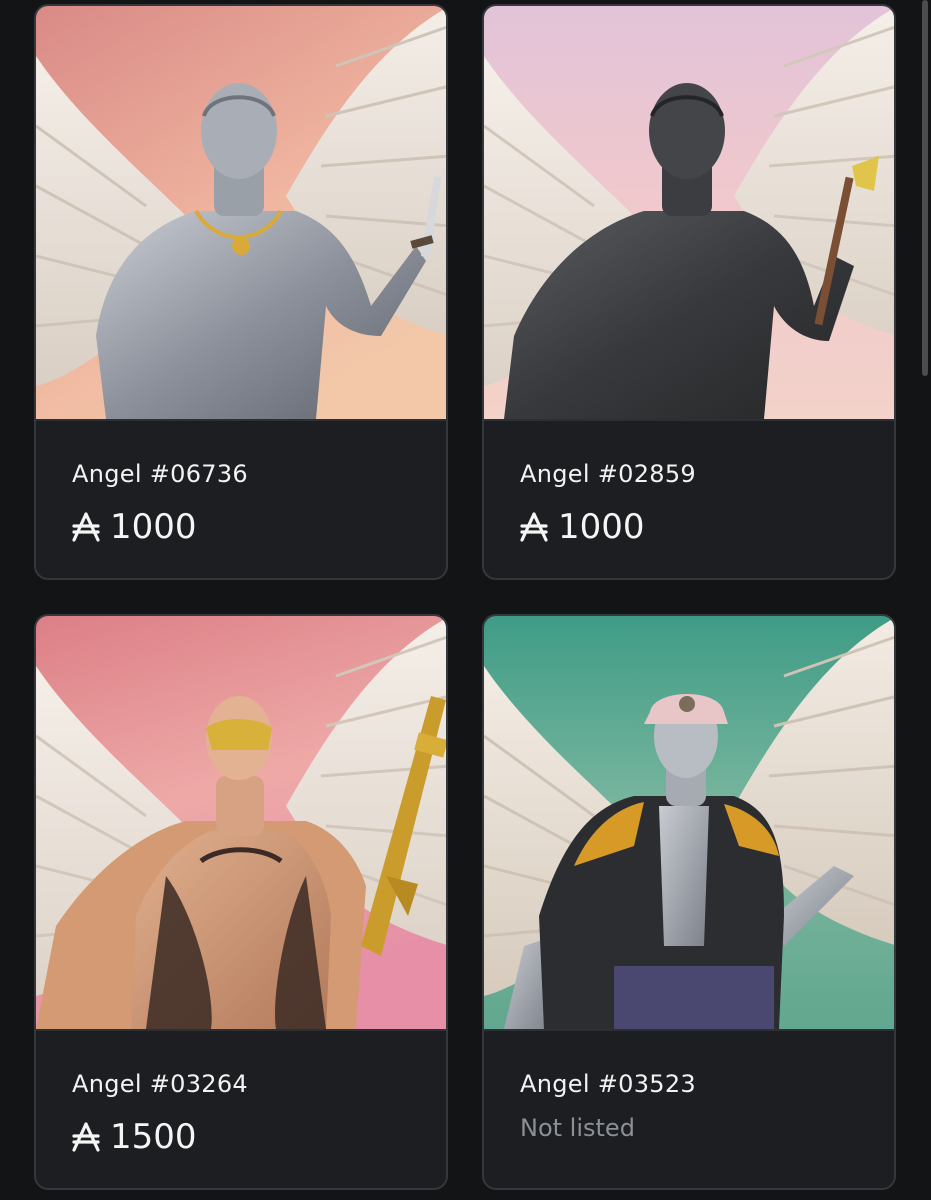 The width and height of the screenshot is (931, 1200). I want to click on nft-name: Angel #06736, so click(160, 474).